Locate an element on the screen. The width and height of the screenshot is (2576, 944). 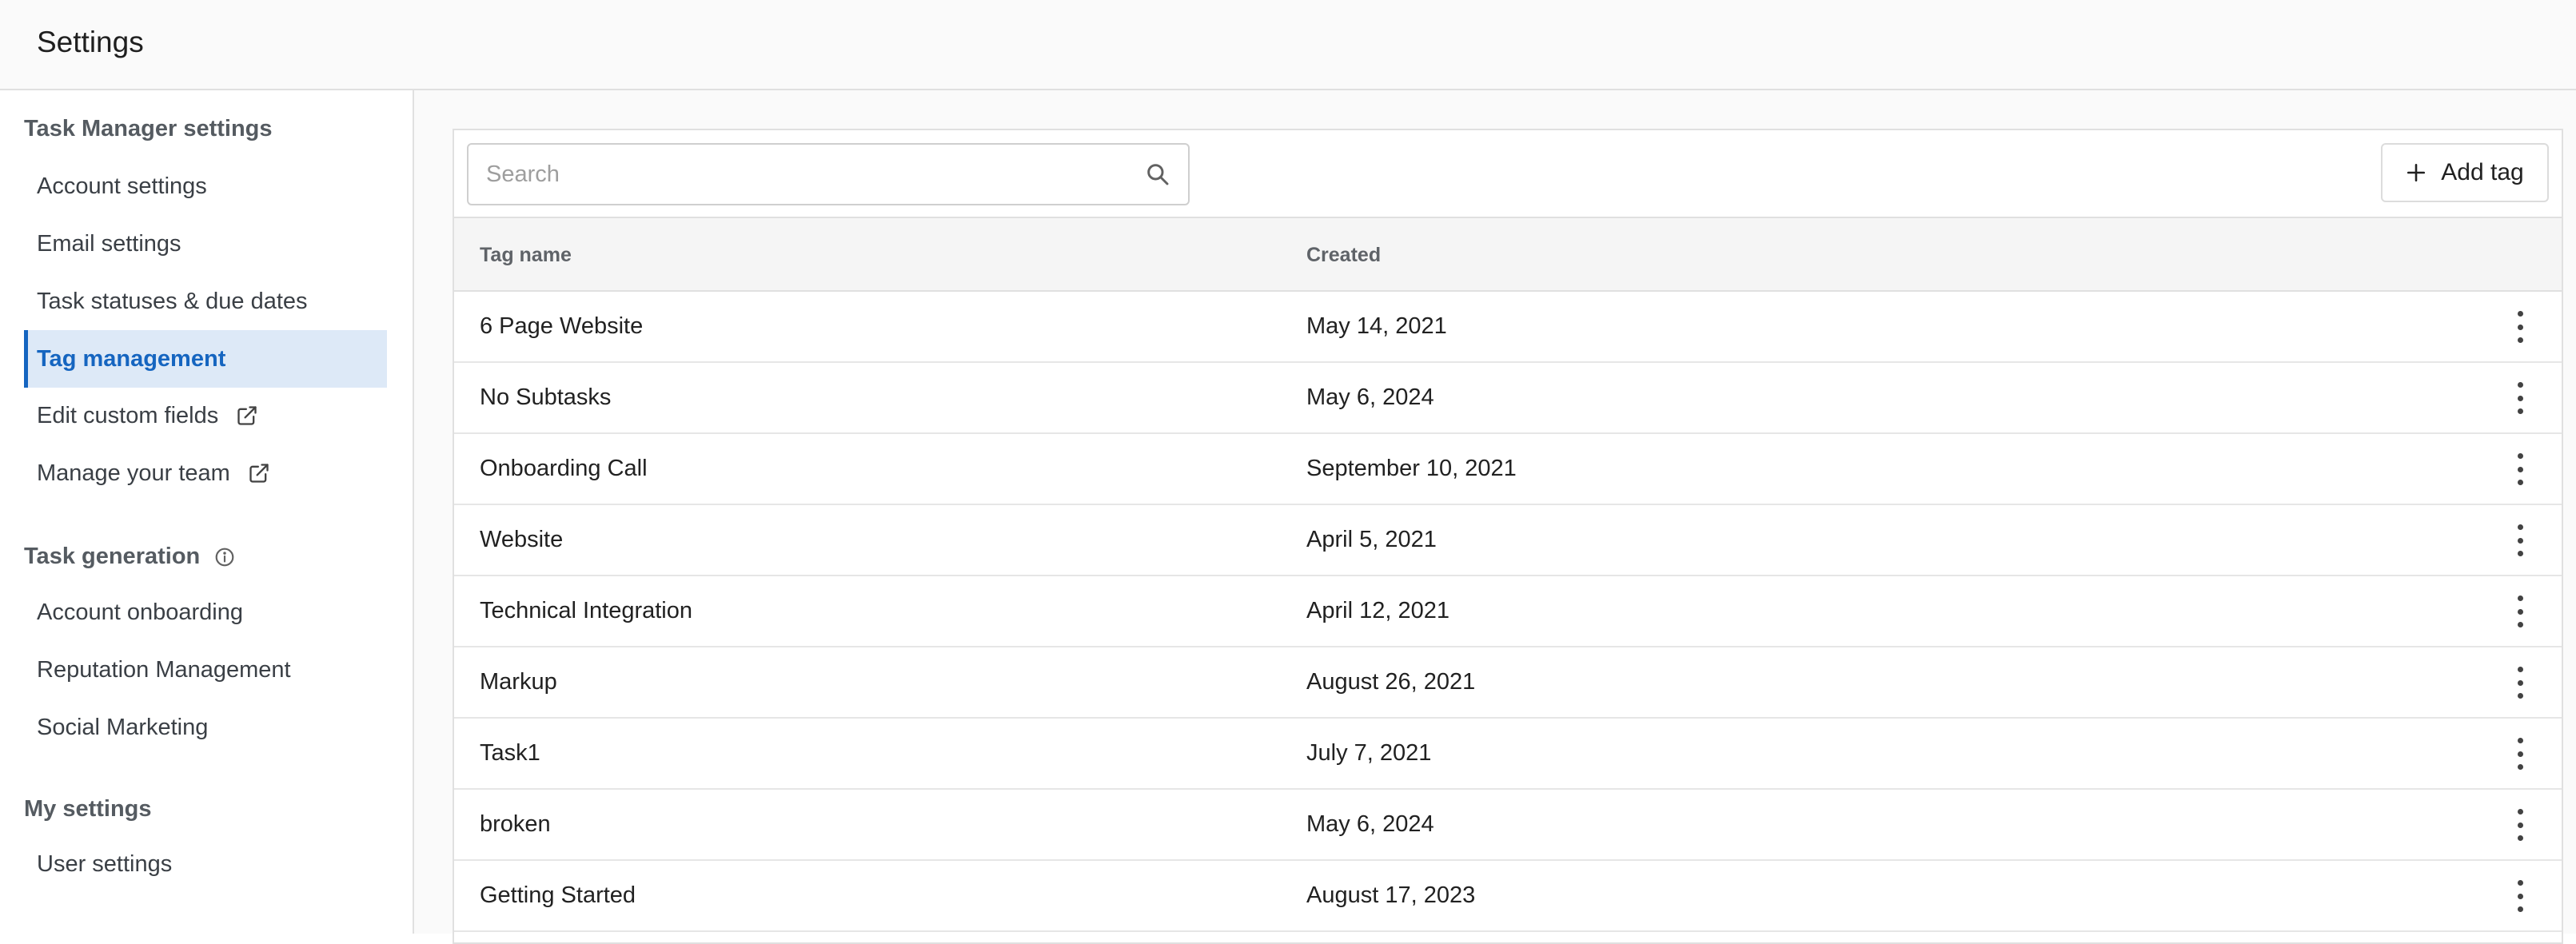
created-date-cell: May 14, 2021 is located at coordinates (1376, 326).